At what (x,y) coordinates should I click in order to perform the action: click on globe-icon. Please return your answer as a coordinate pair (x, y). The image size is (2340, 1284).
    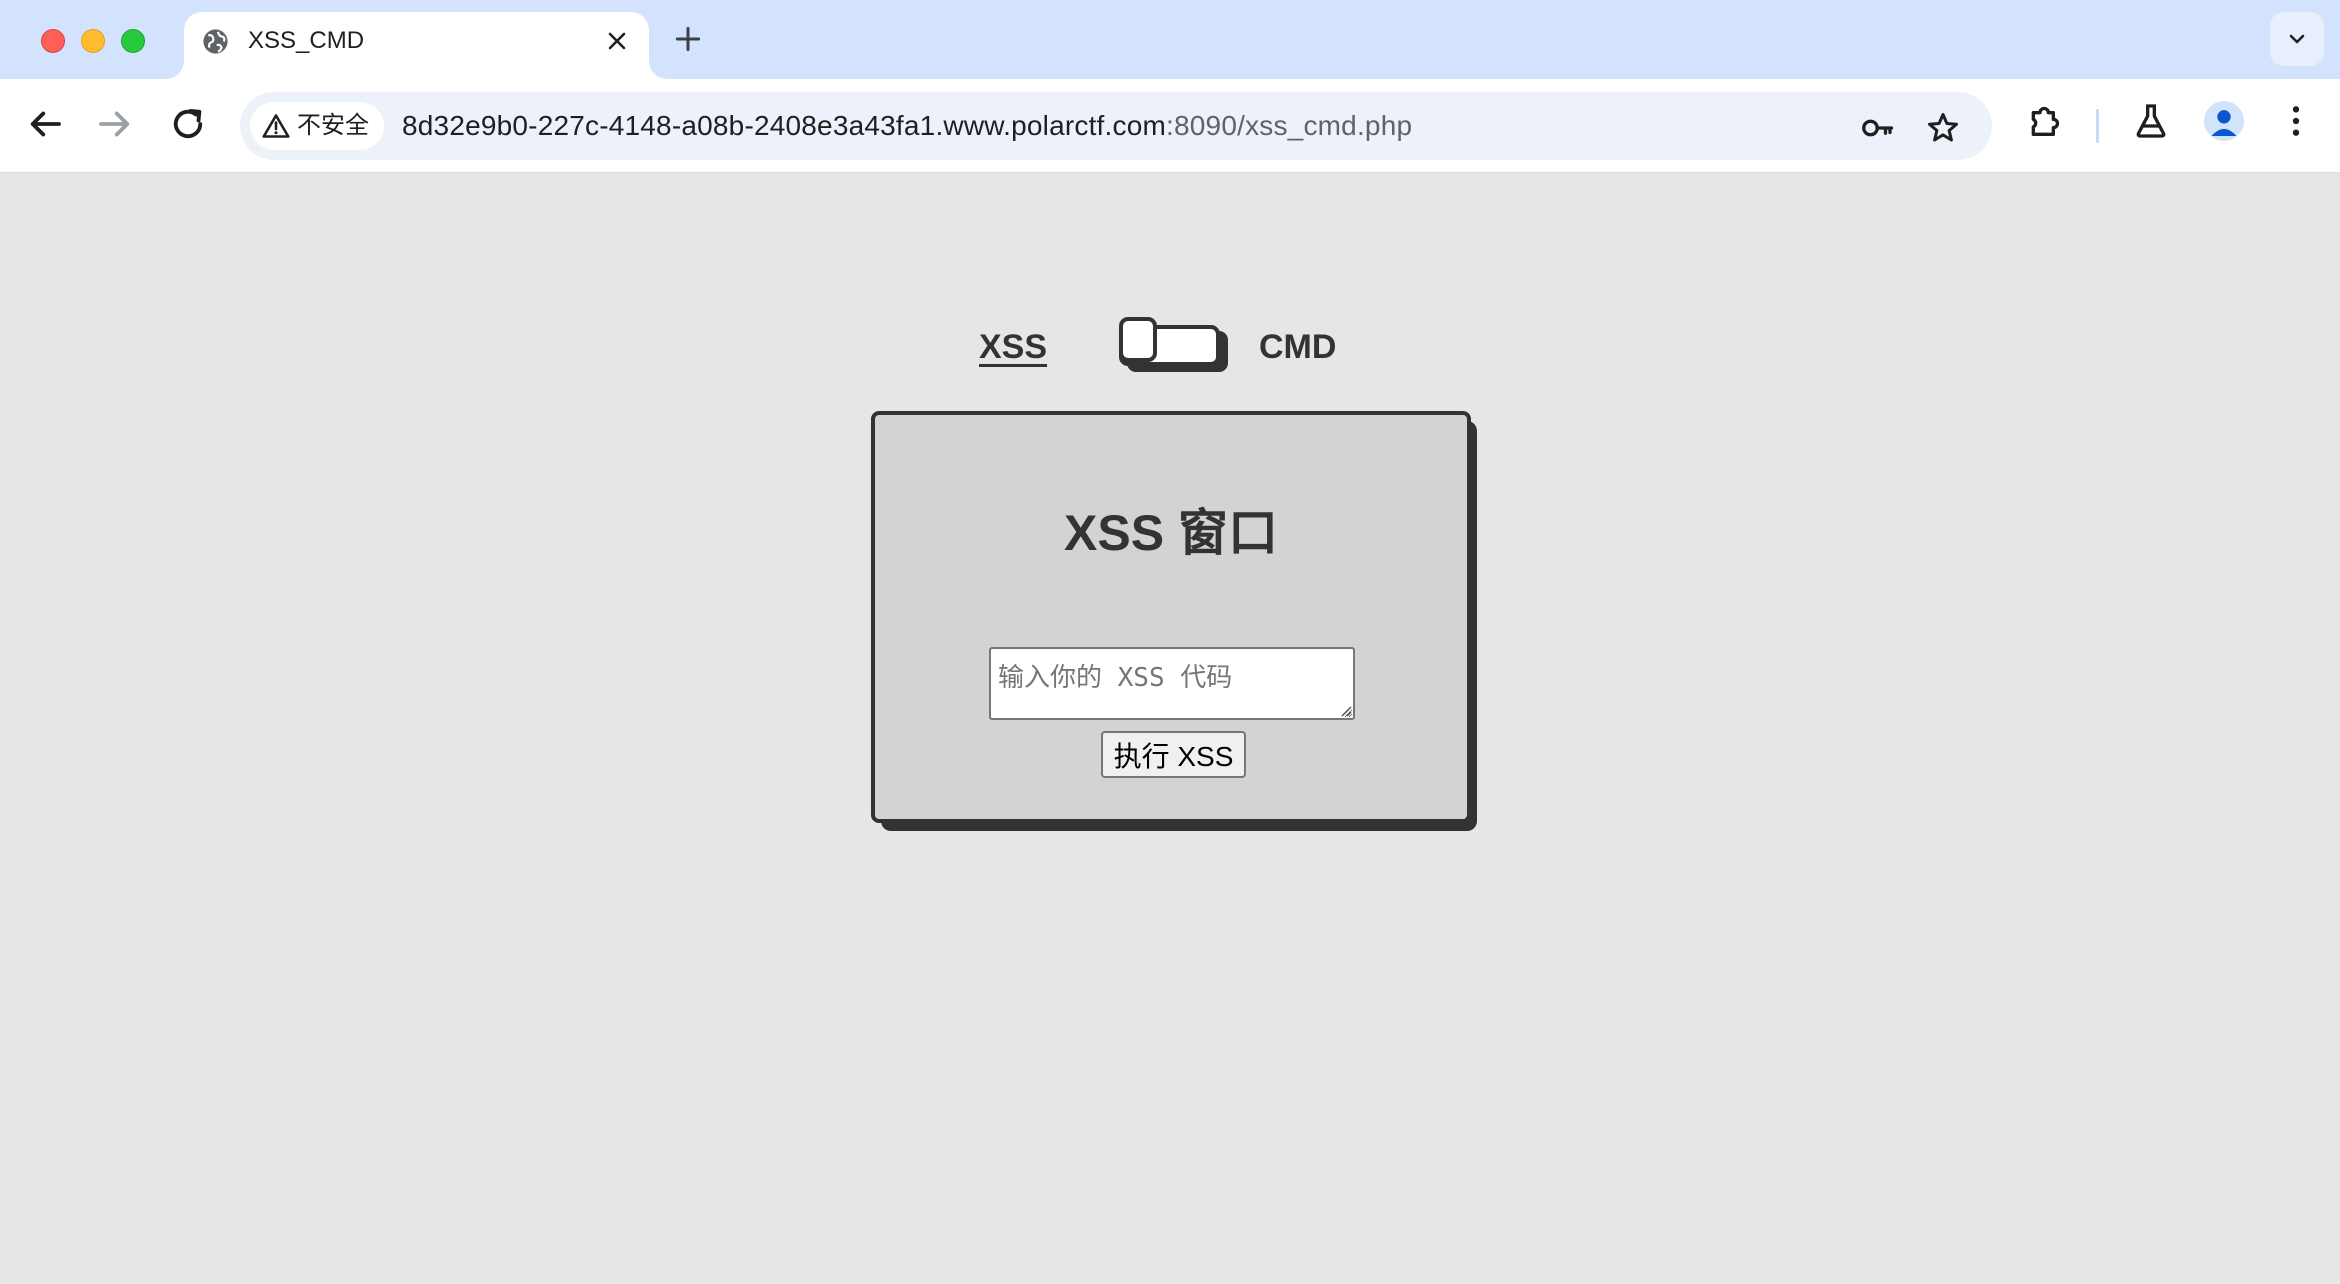
    Looking at the image, I should click on (215, 41).